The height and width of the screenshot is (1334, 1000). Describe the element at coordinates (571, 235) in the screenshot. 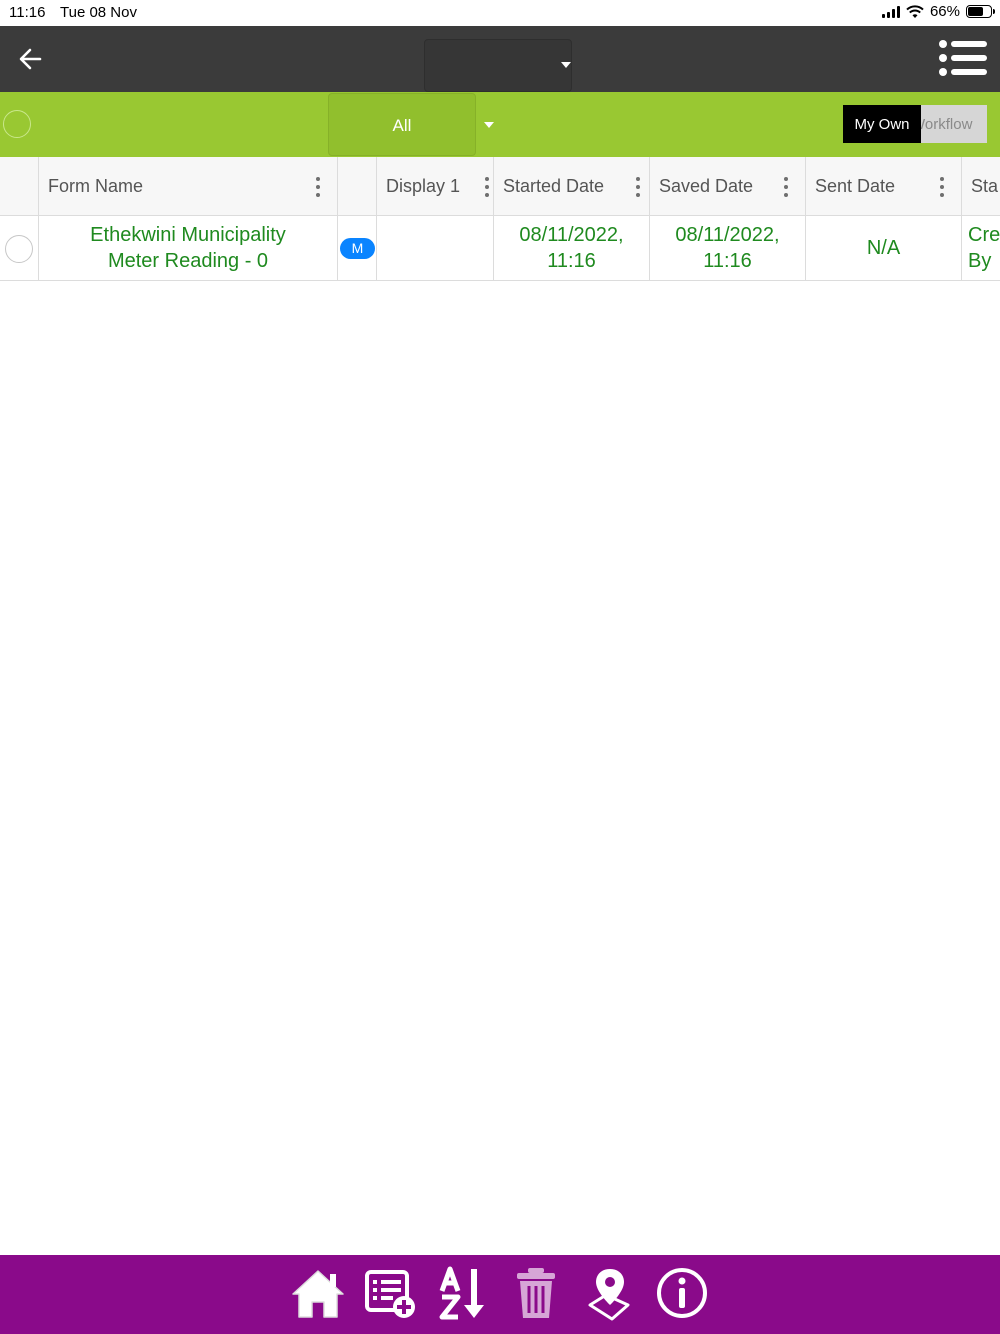

I see `started-date-line-1: 08/11/2022,` at that location.